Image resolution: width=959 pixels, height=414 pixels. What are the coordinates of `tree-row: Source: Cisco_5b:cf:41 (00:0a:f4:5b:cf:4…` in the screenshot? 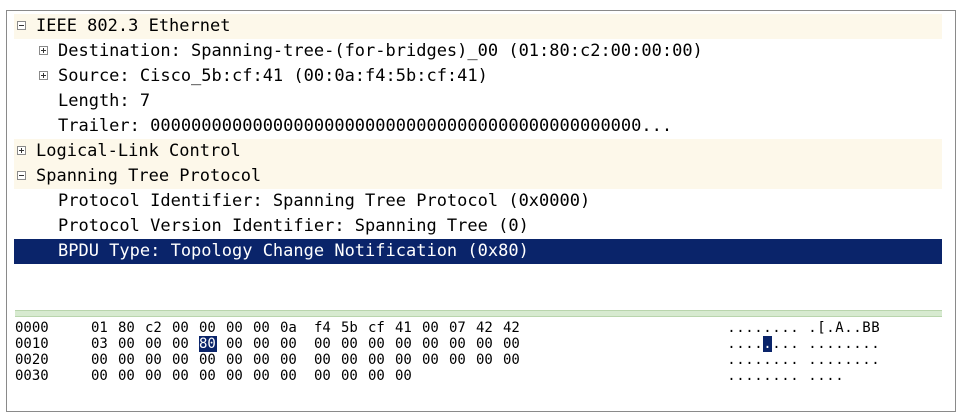 It's located at (478, 76).